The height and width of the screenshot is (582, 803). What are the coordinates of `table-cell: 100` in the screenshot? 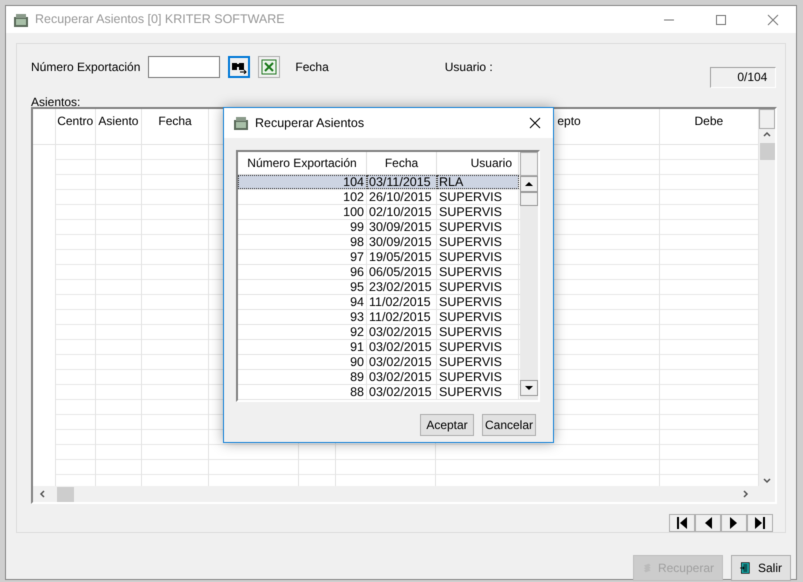 It's located at (302, 212).